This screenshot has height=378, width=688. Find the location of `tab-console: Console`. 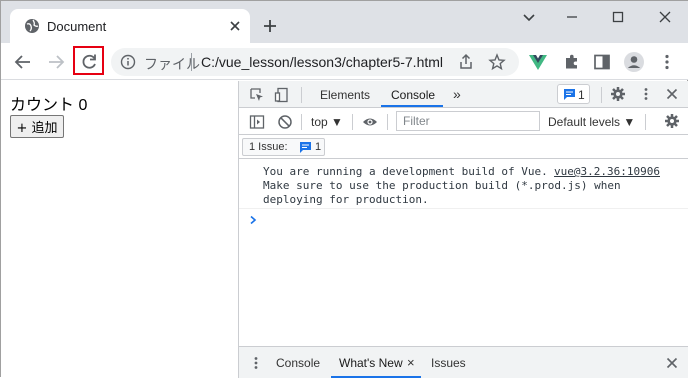

tab-console: Console is located at coordinates (413, 95).